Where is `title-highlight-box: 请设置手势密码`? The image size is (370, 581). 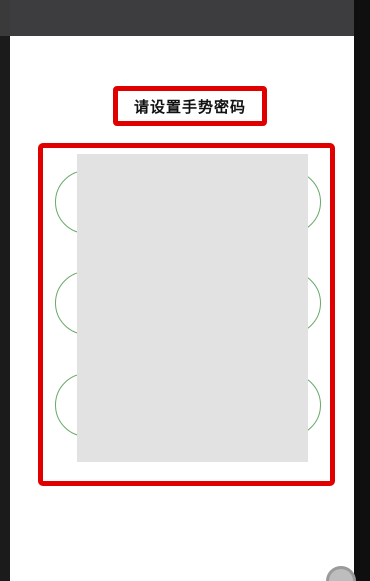 title-highlight-box: 请设置手势密码 is located at coordinates (190, 106).